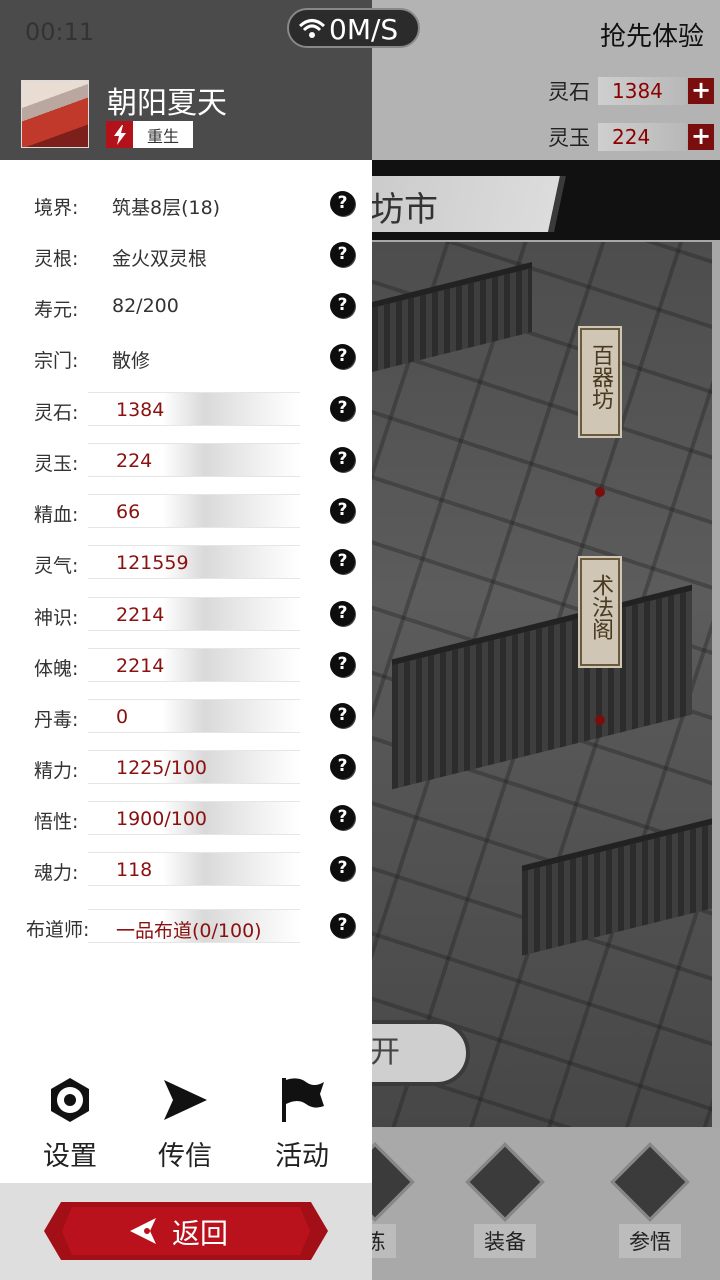 The height and width of the screenshot is (1280, 720). I want to click on stat-label: 灵气:, so click(56, 566).